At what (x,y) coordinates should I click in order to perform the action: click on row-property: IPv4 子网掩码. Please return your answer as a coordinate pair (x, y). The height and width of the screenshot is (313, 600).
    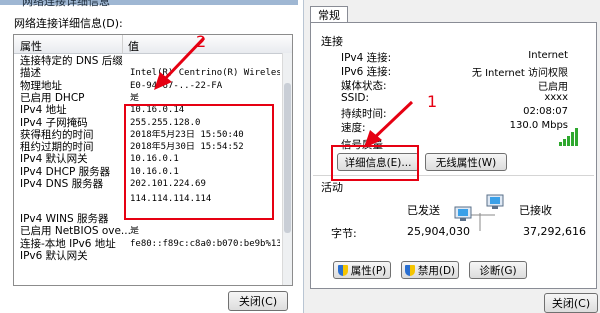
    Looking at the image, I should click on (54, 122).